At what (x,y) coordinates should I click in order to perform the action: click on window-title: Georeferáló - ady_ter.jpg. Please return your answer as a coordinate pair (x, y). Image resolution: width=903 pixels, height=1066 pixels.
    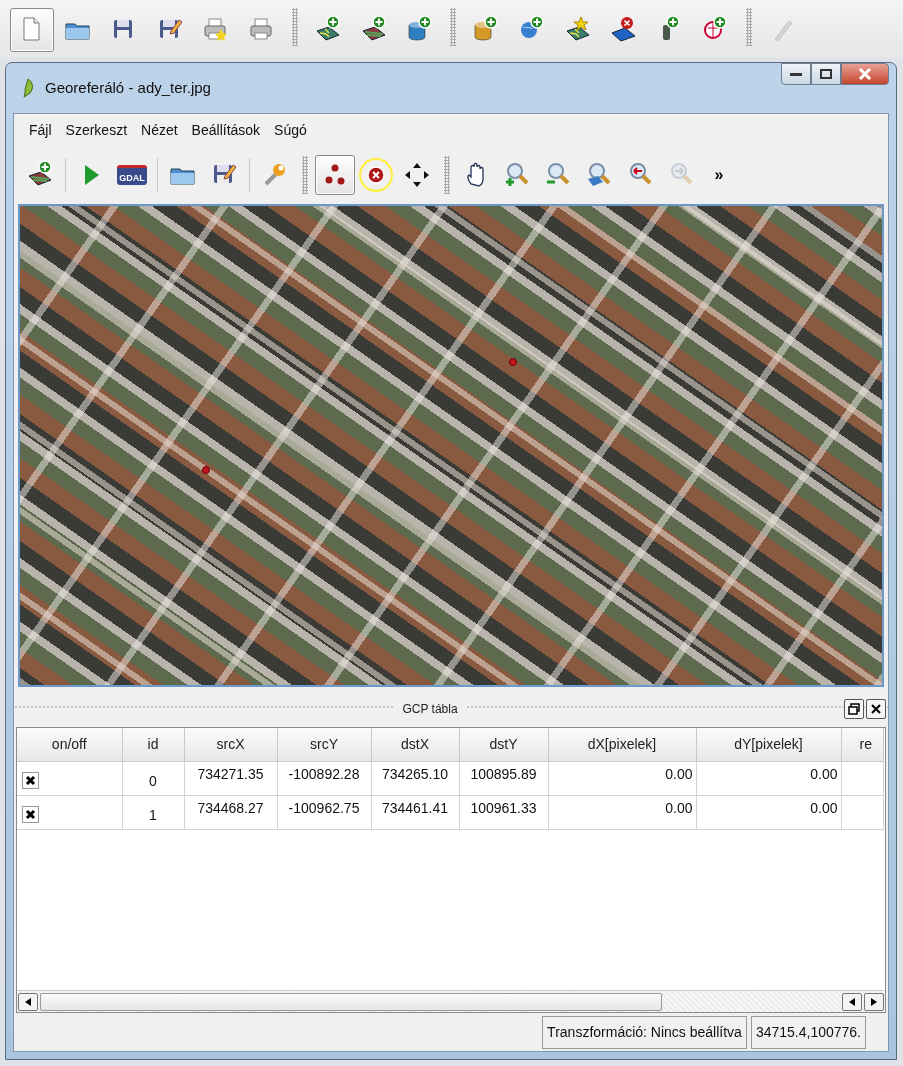
    Looking at the image, I should click on (128, 87).